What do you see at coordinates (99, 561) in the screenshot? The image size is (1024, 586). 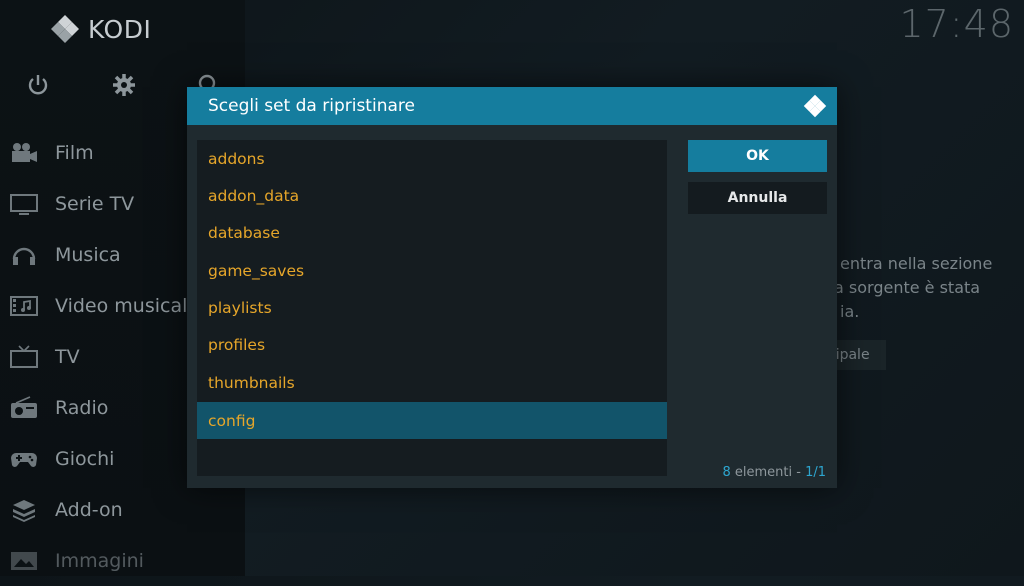 I see `sidebar-item-label: Immagini` at bounding box center [99, 561].